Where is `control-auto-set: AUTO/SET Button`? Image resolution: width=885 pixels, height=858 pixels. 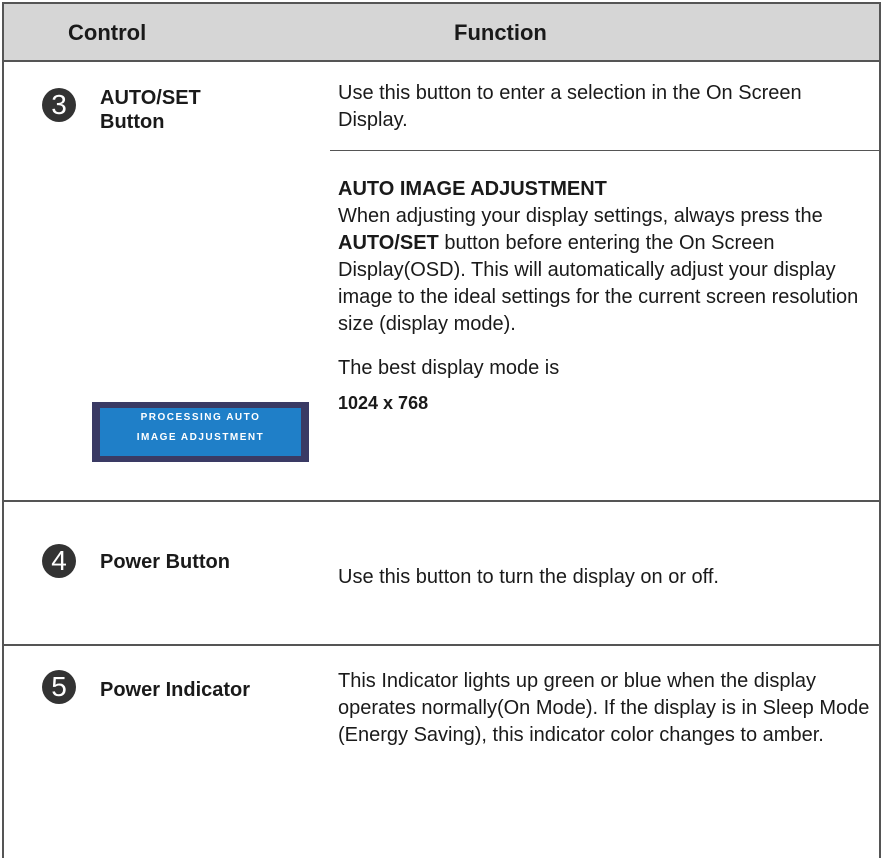
control-auto-set: AUTO/SET Button is located at coordinates (150, 110).